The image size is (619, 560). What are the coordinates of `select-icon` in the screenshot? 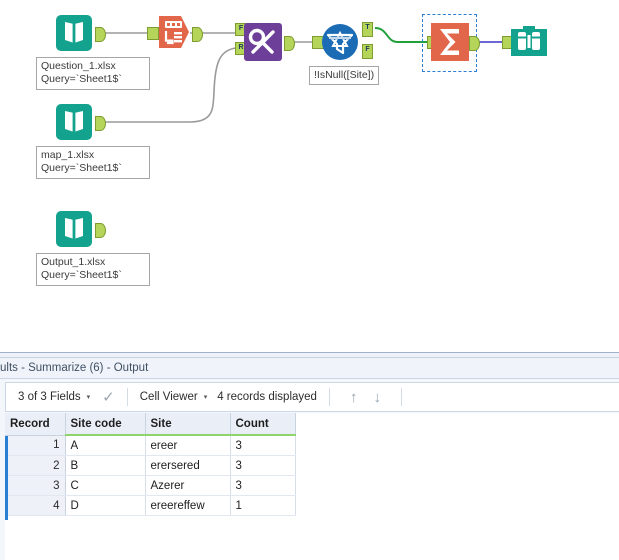 It's located at (174, 32).